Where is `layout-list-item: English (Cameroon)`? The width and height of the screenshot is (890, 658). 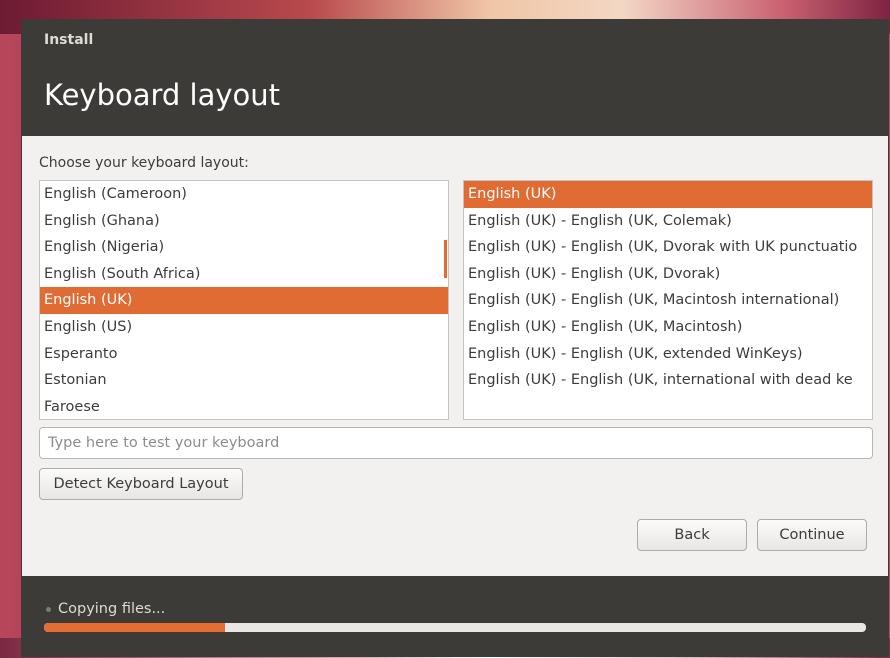 layout-list-item: English (Cameroon) is located at coordinates (244, 194).